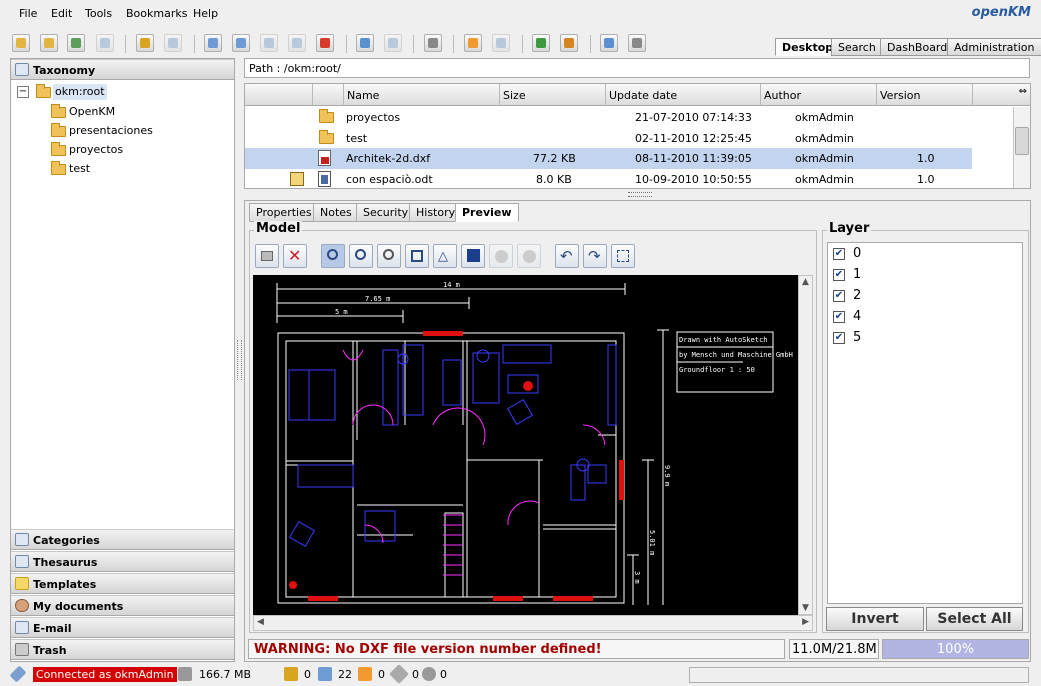 Image resolution: width=1041 pixels, height=686 pixels. What do you see at coordinates (156, 13) in the screenshot?
I see `menu-bookmarks: Bookmarks` at bounding box center [156, 13].